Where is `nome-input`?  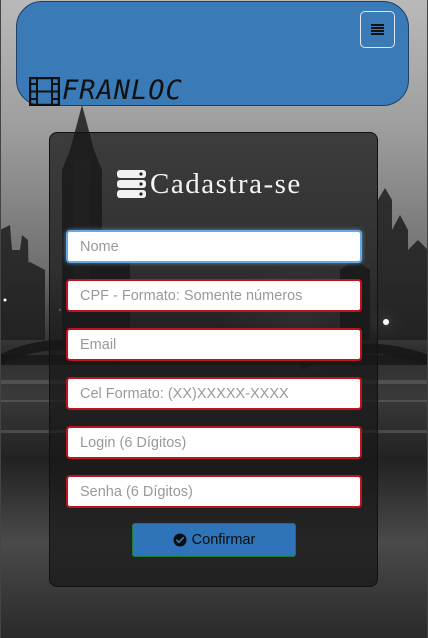
nome-input is located at coordinates (214, 246).